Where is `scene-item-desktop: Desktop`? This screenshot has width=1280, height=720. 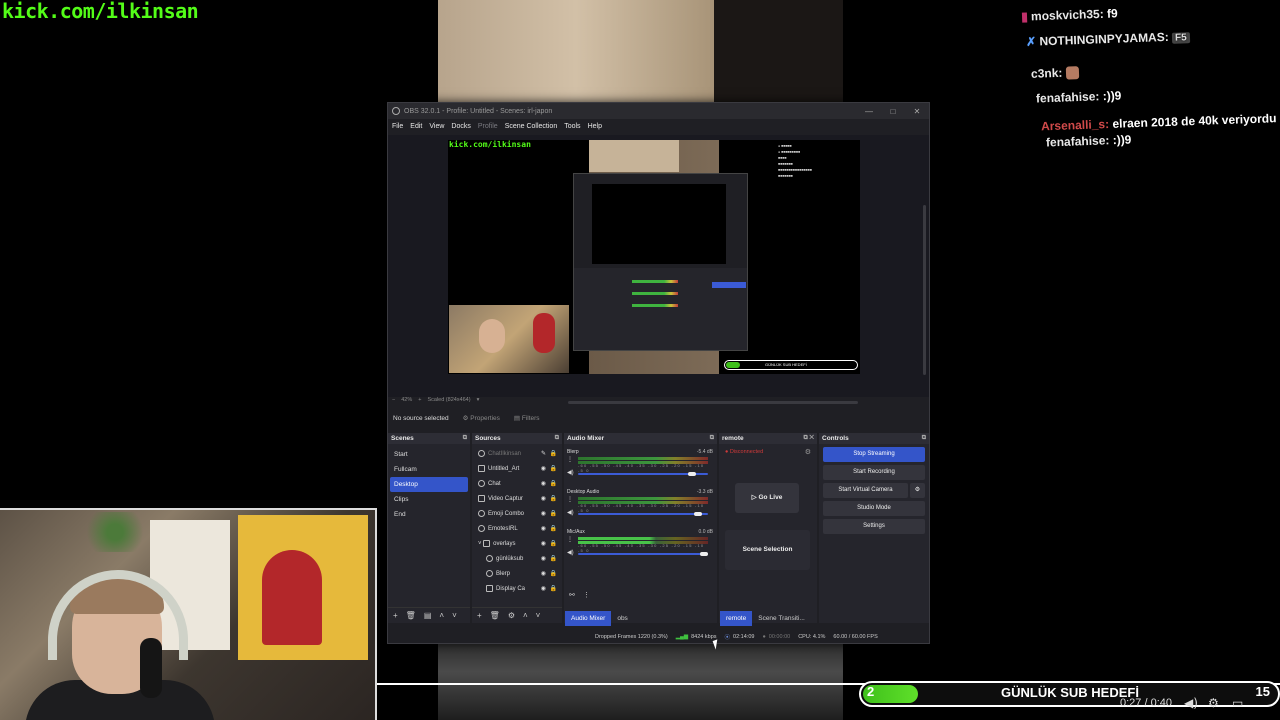 scene-item-desktop: Desktop is located at coordinates (429, 484).